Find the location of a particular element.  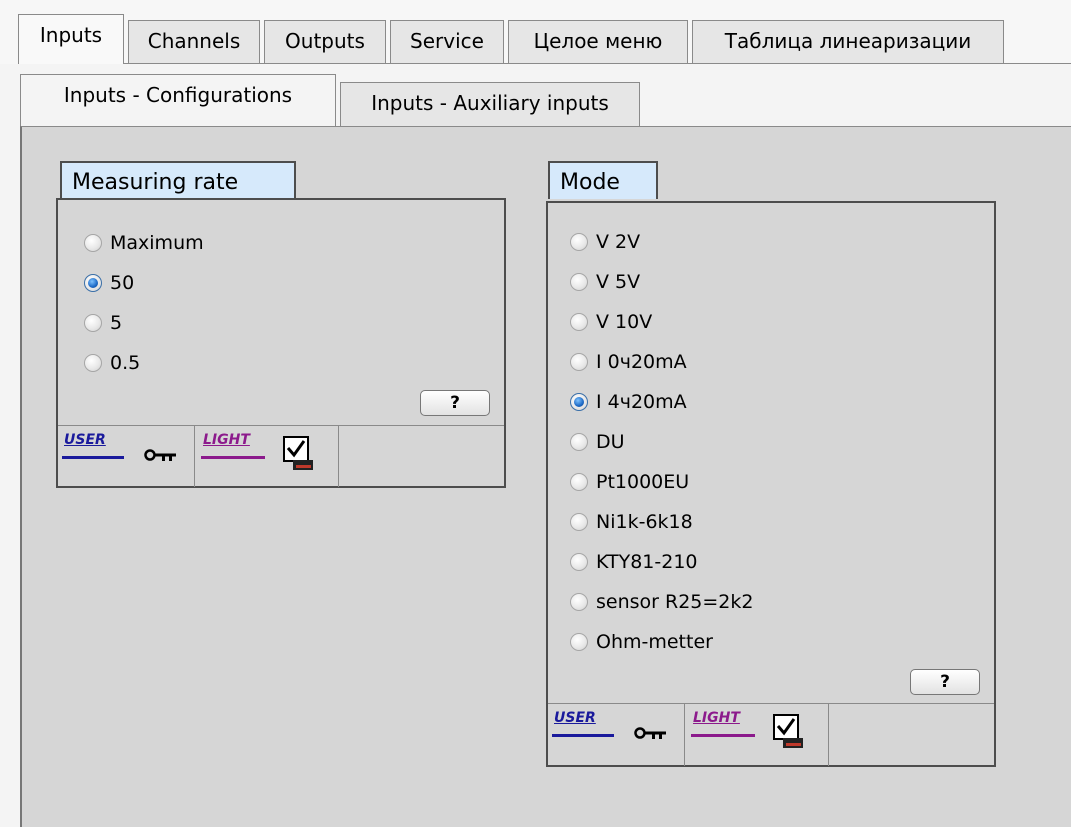

mode-title: Mode is located at coordinates (603, 180).